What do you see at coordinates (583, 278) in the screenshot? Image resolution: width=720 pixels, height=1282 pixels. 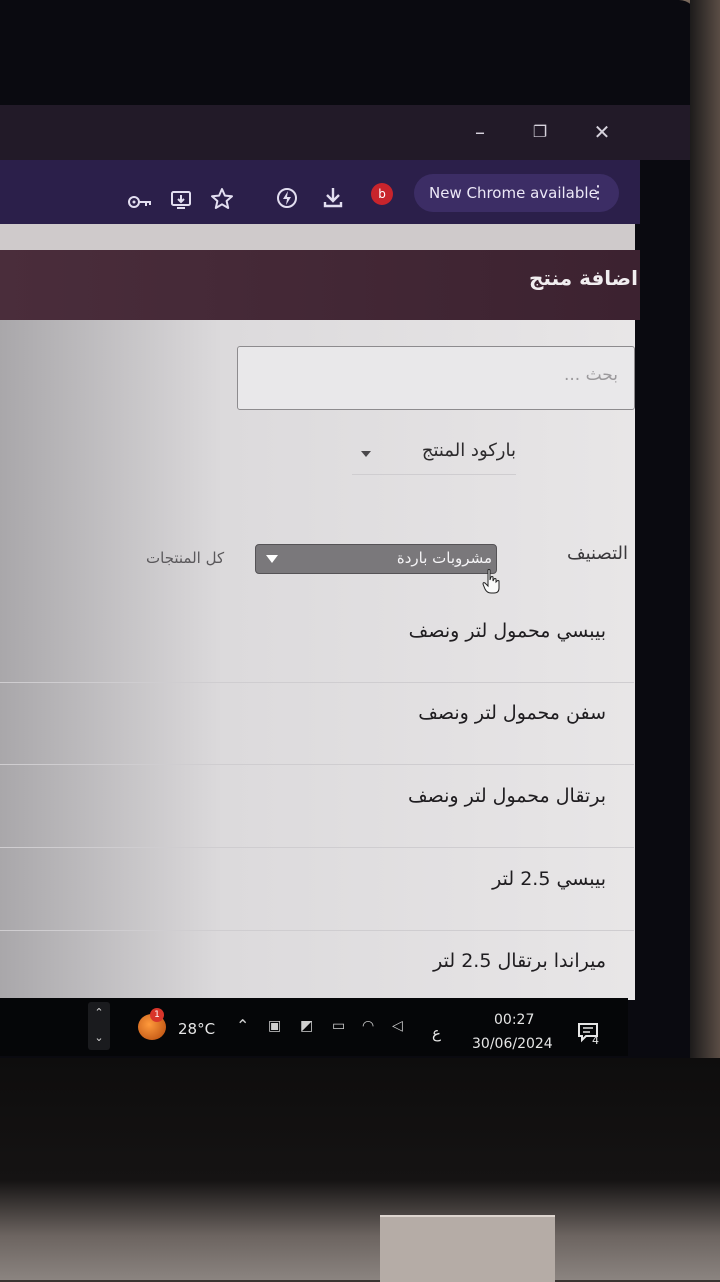 I see `page-title: اضافة منتج` at bounding box center [583, 278].